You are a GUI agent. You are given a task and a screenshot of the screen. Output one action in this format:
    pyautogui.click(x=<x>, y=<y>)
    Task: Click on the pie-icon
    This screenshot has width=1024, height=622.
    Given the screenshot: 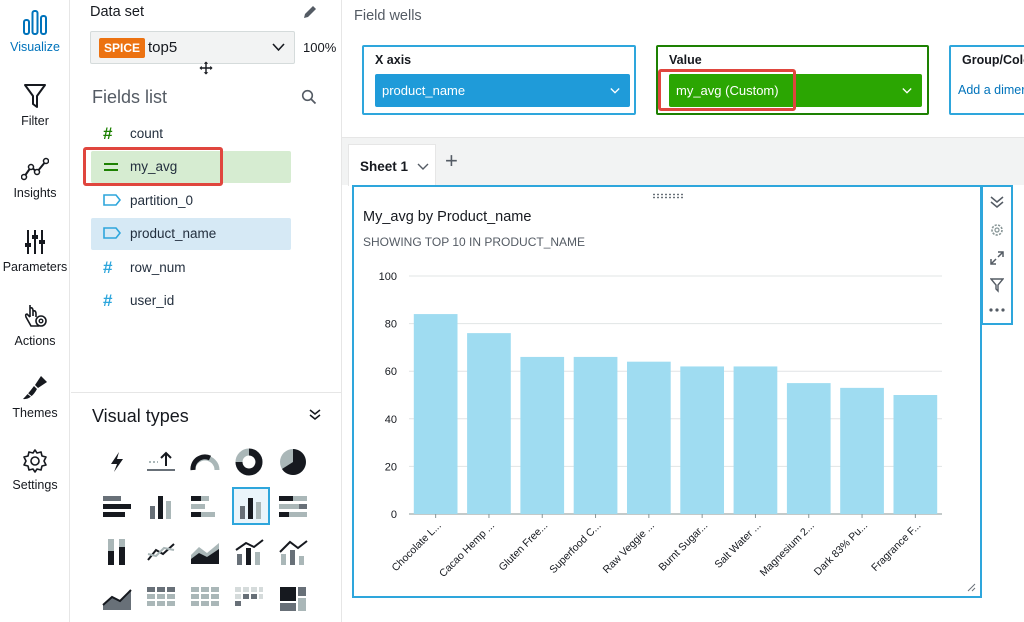 What is the action you would take?
    pyautogui.click(x=293, y=462)
    